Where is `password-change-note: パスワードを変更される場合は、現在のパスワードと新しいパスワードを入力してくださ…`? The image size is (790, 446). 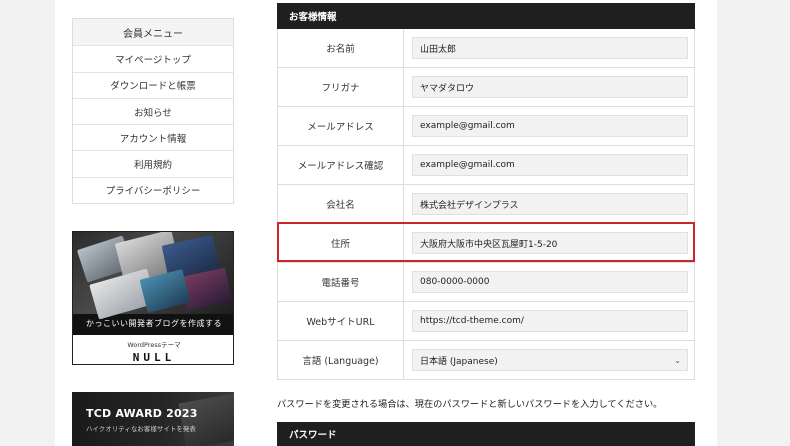 password-change-note: パスワードを変更される場合は、現在のパスワードと新しいパスワードを入力してくださ… is located at coordinates (470, 404).